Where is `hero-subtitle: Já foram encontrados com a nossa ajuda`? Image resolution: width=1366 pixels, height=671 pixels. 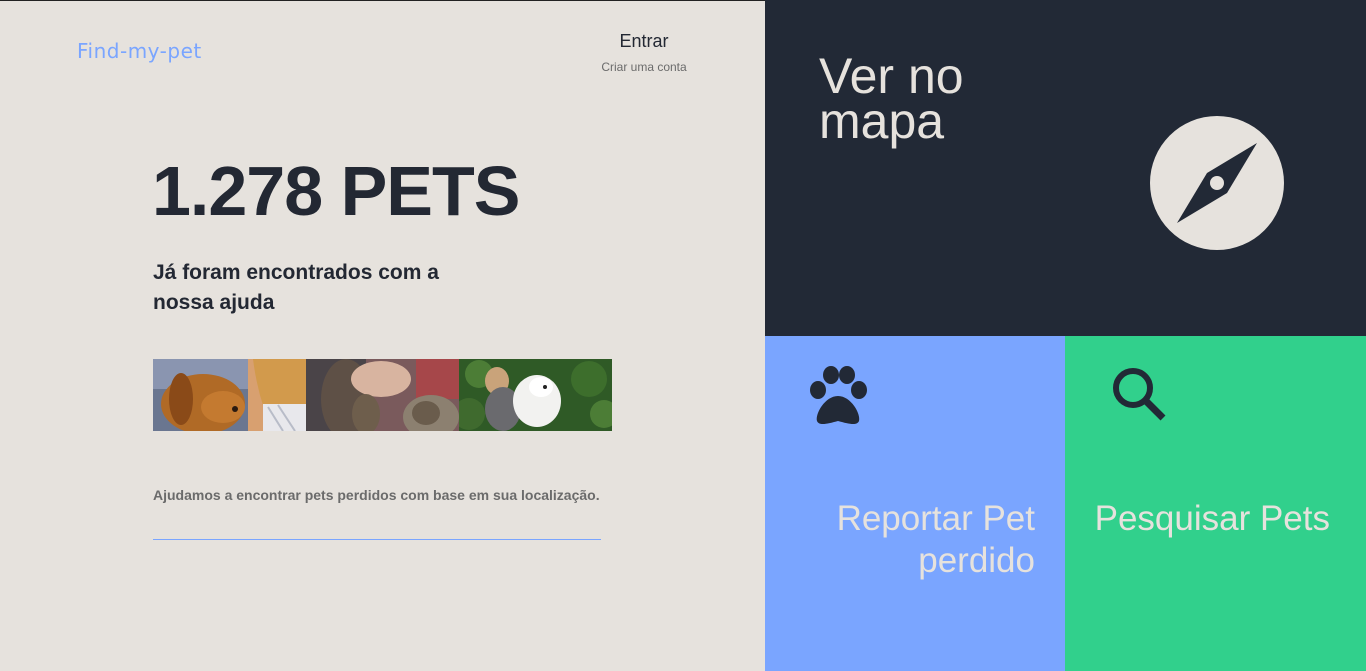 hero-subtitle: Já foram encontrados com a nossa ajuda is located at coordinates (296, 287).